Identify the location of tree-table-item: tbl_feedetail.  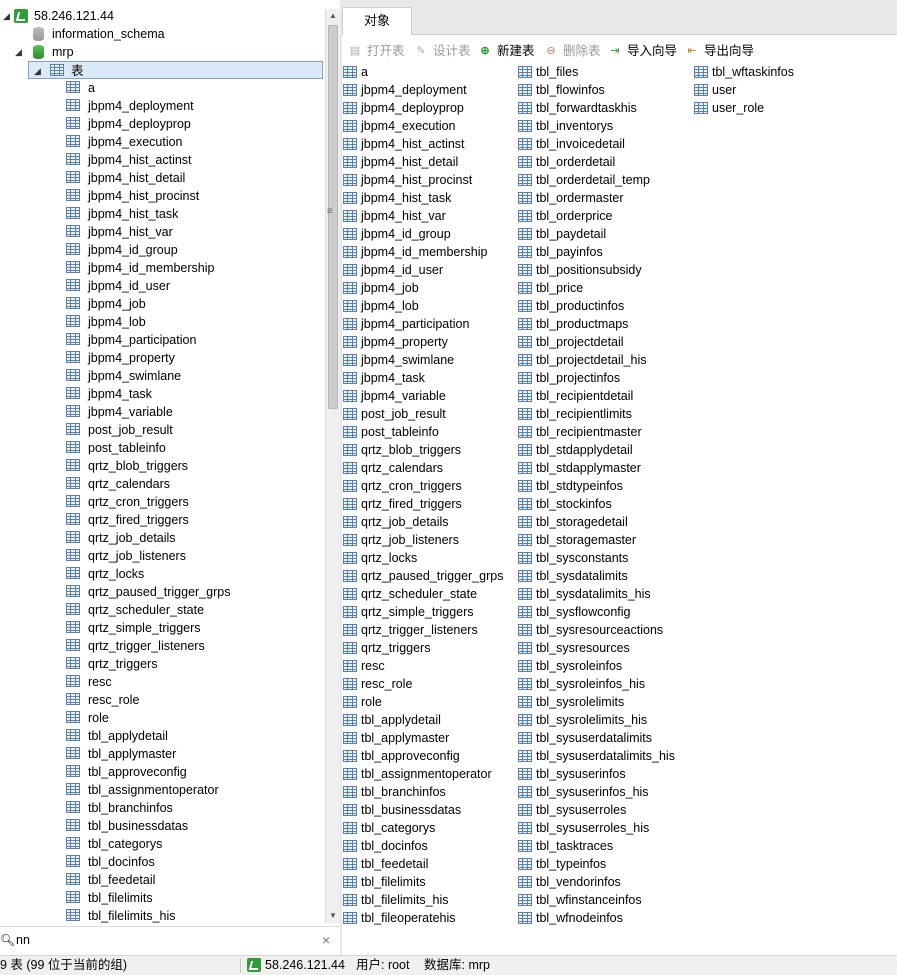
(162, 880).